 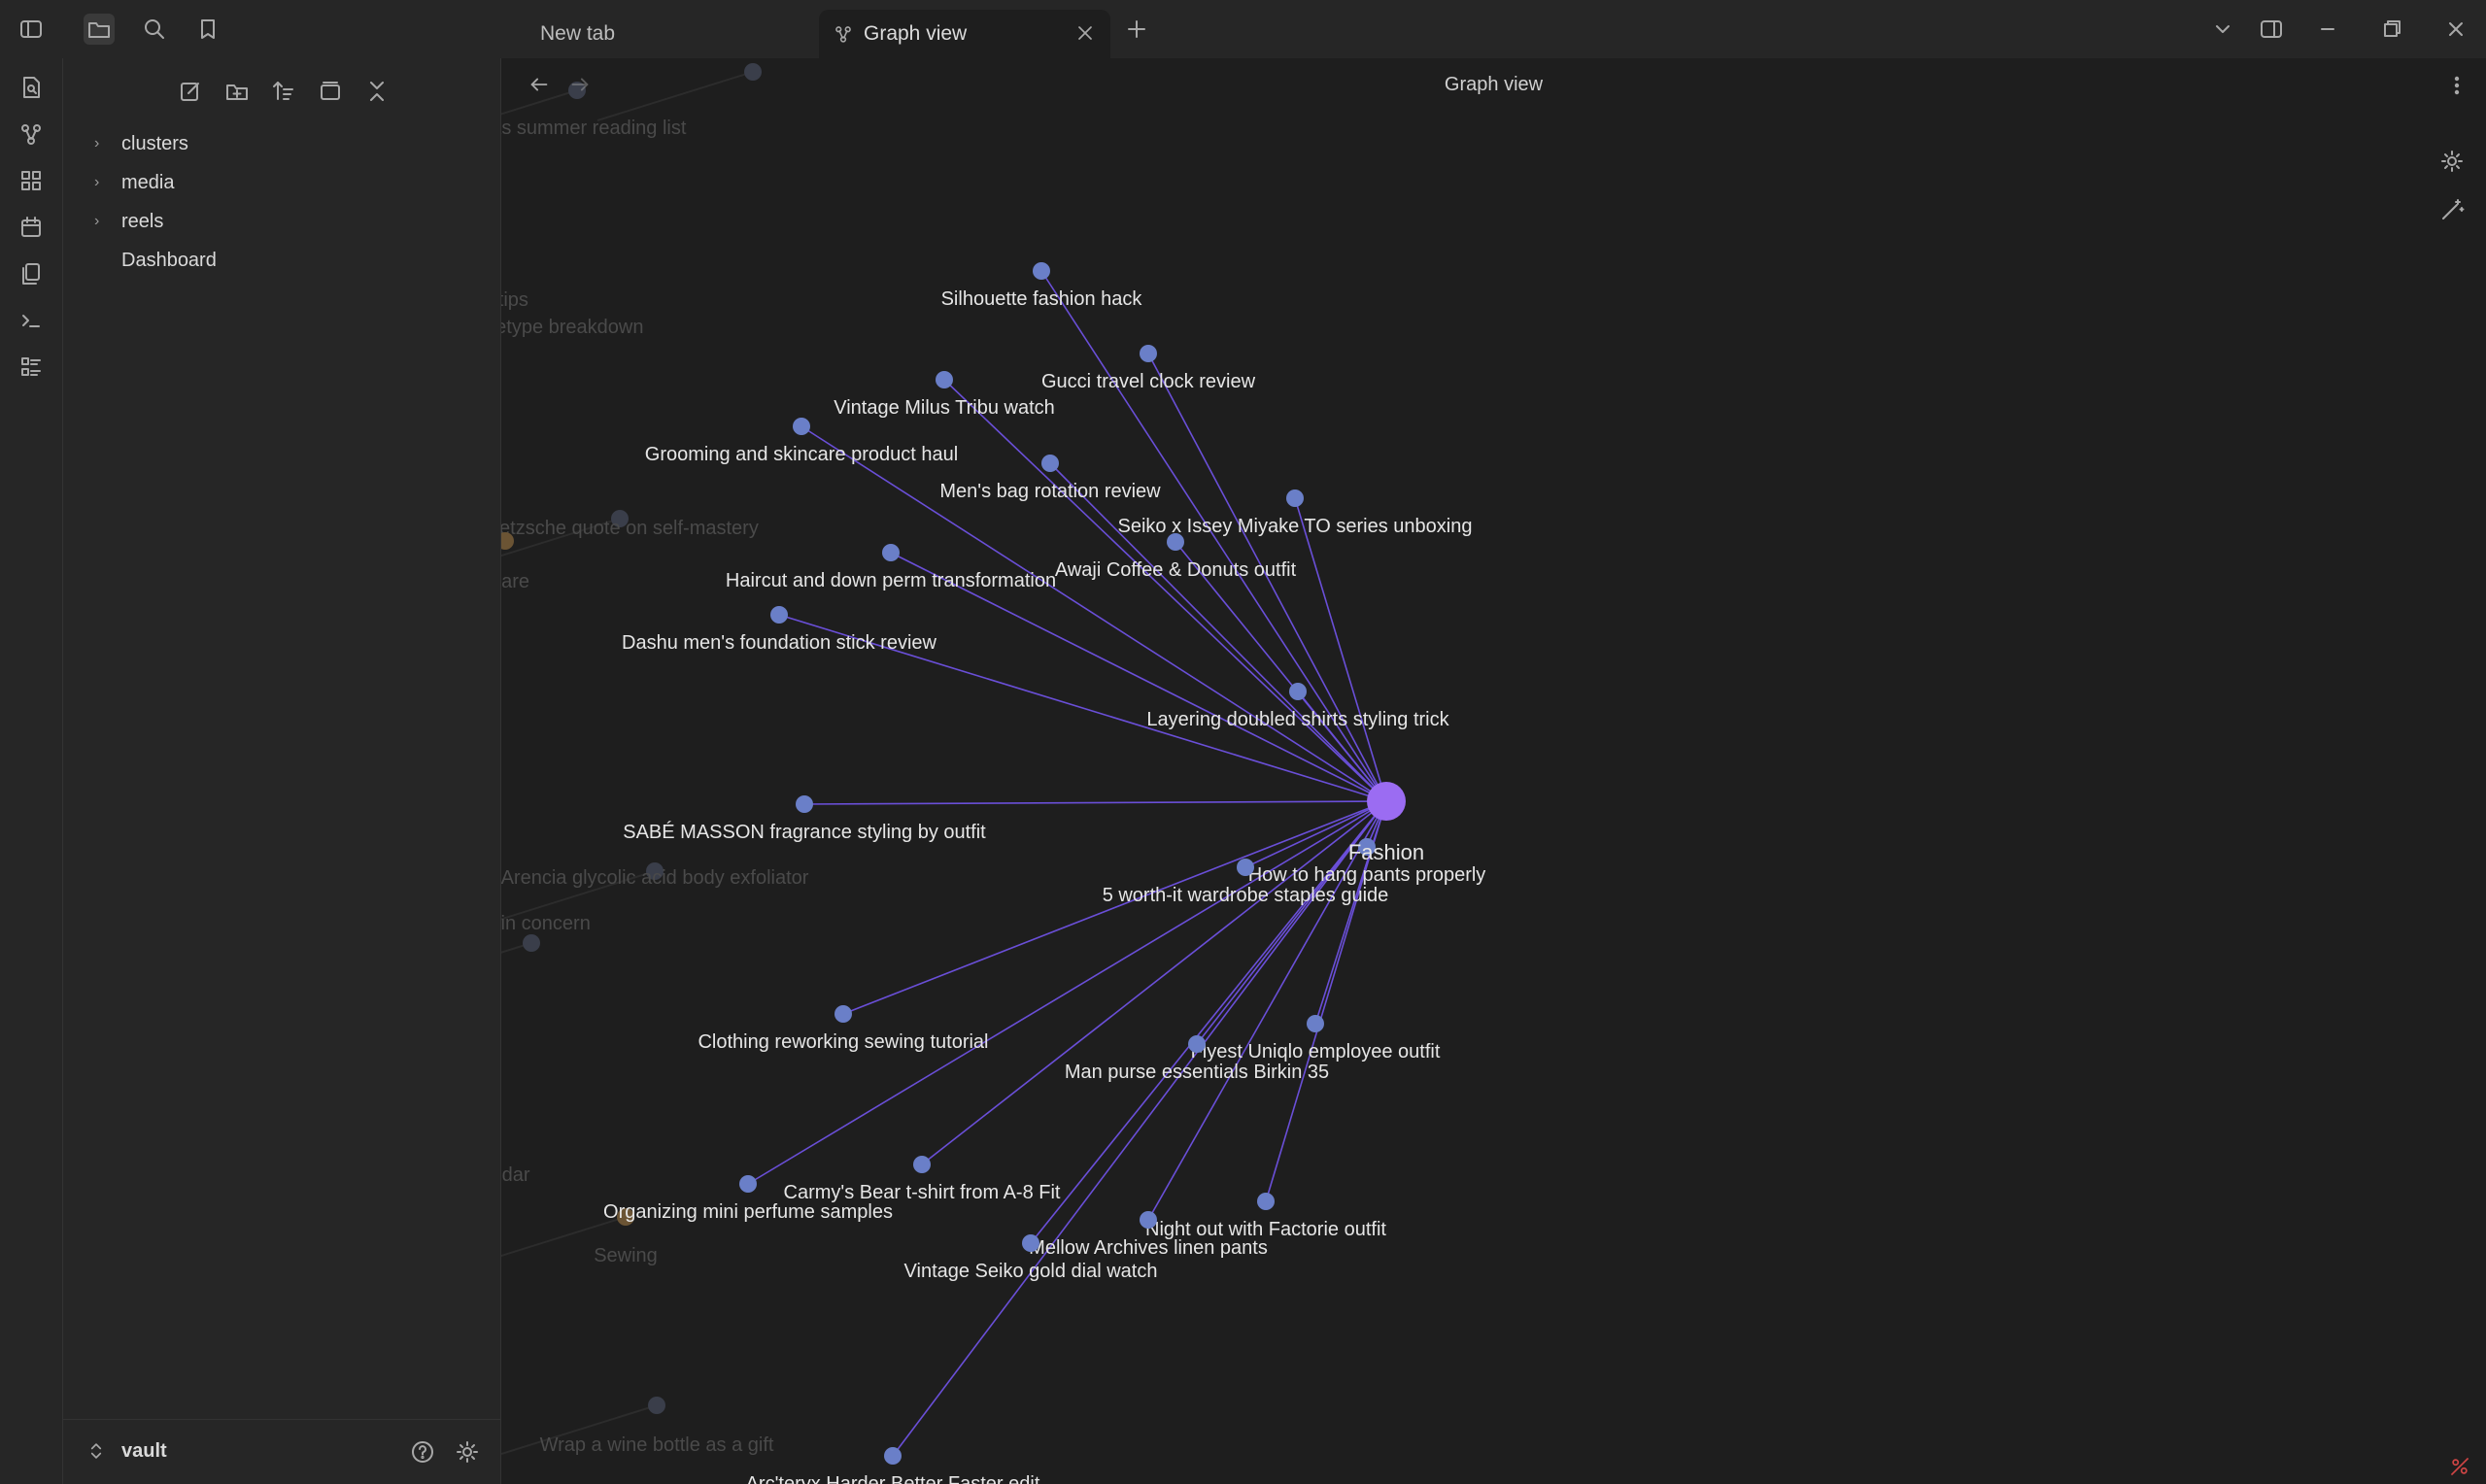 What do you see at coordinates (843, 1042) in the screenshot?
I see `graph-node-label: Clothing reworking sewing tutorial` at bounding box center [843, 1042].